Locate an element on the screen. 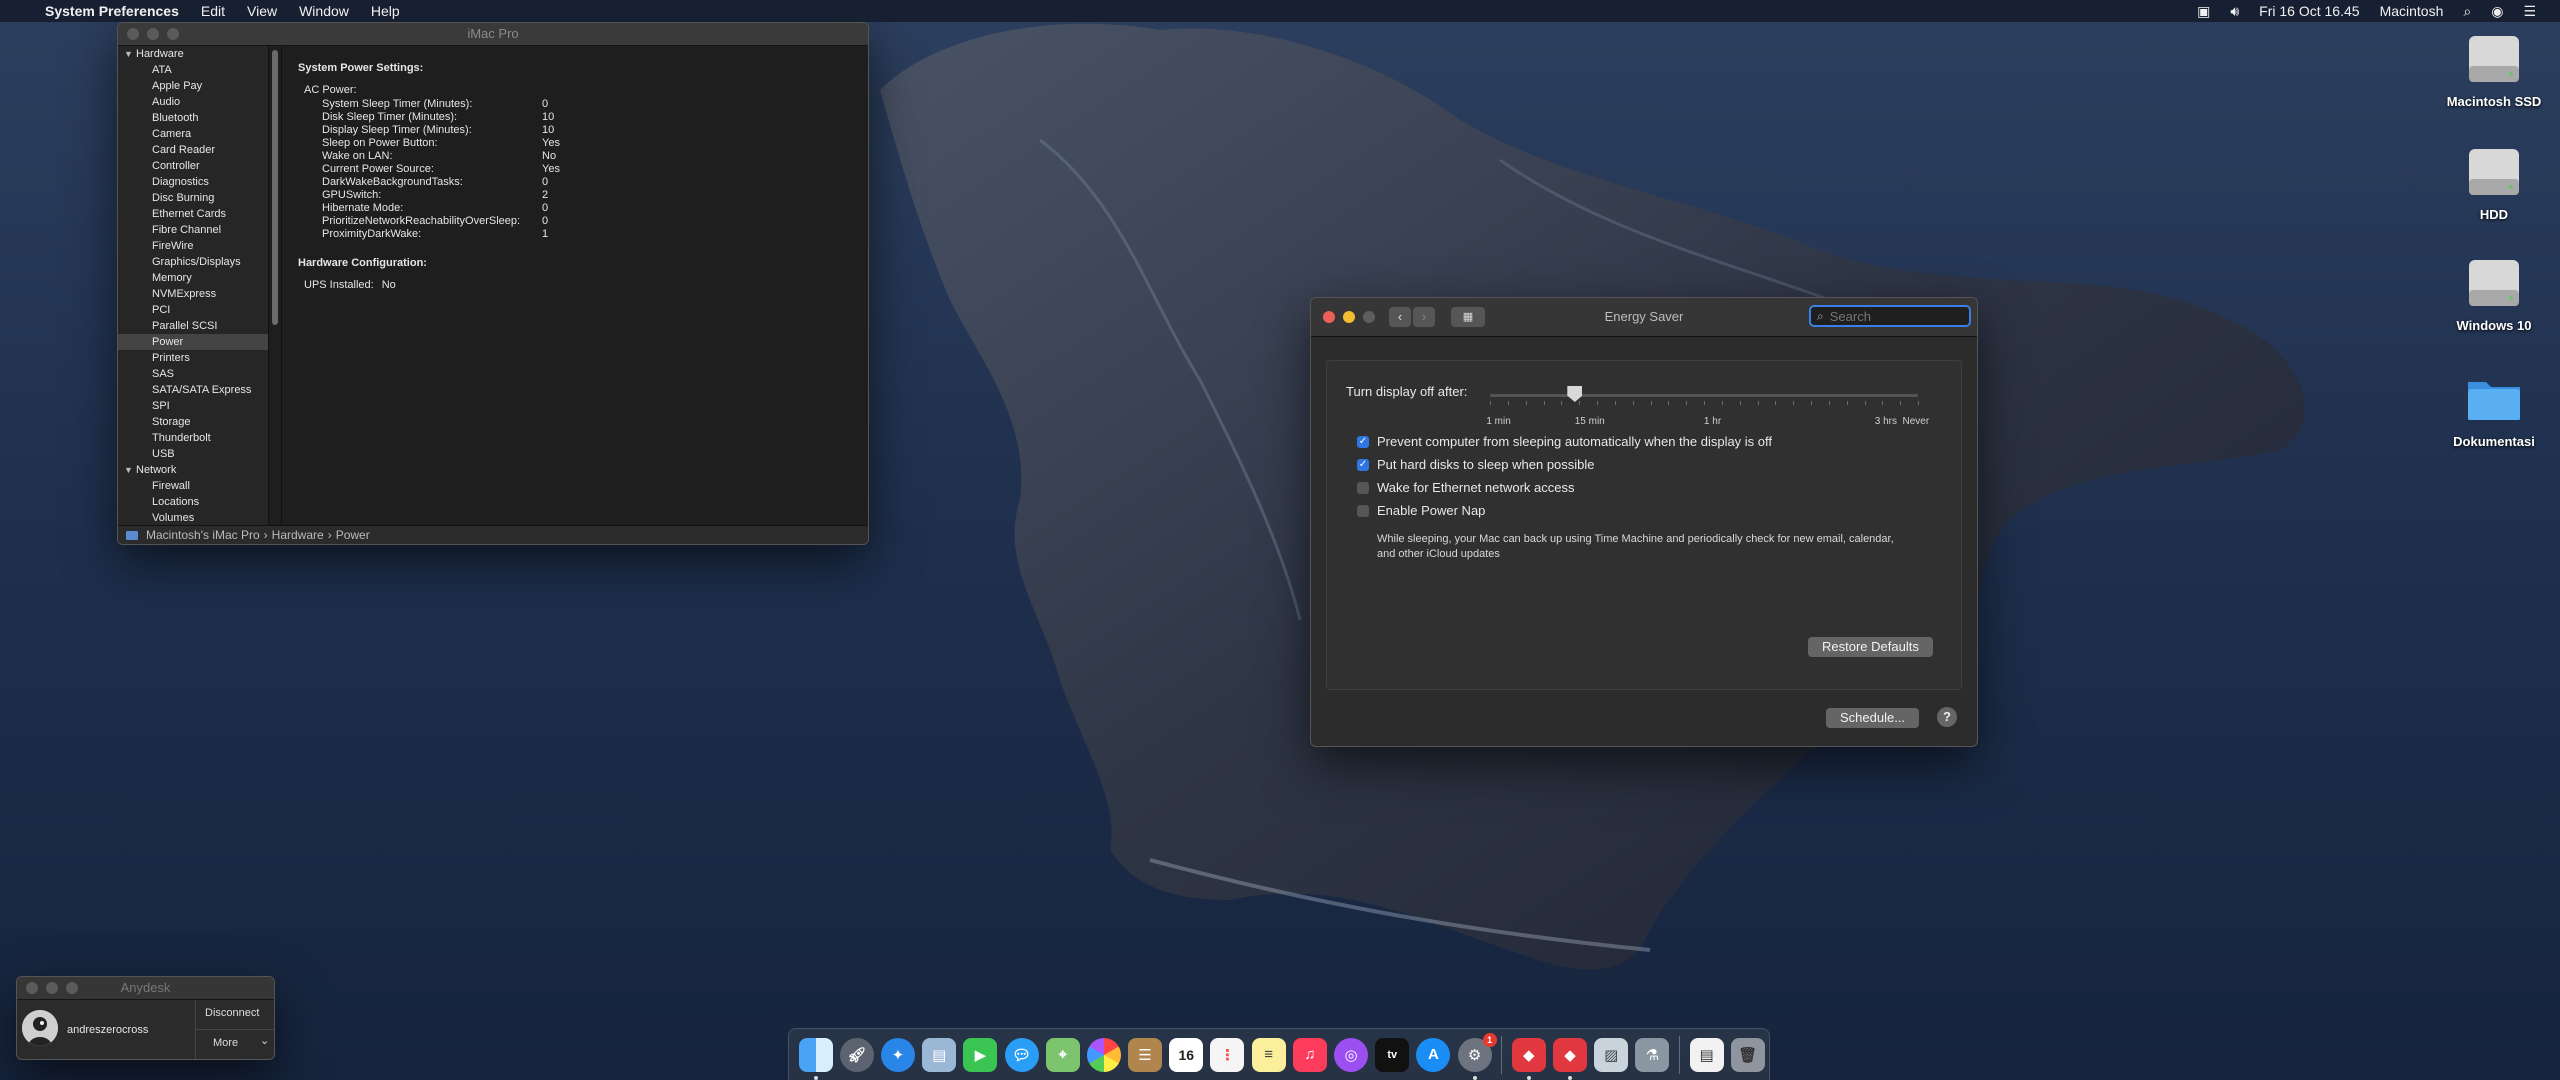 Image resolution: width=2560 pixels, height=1080 pixels. music-icon: ♫ is located at coordinates (1309, 1054).